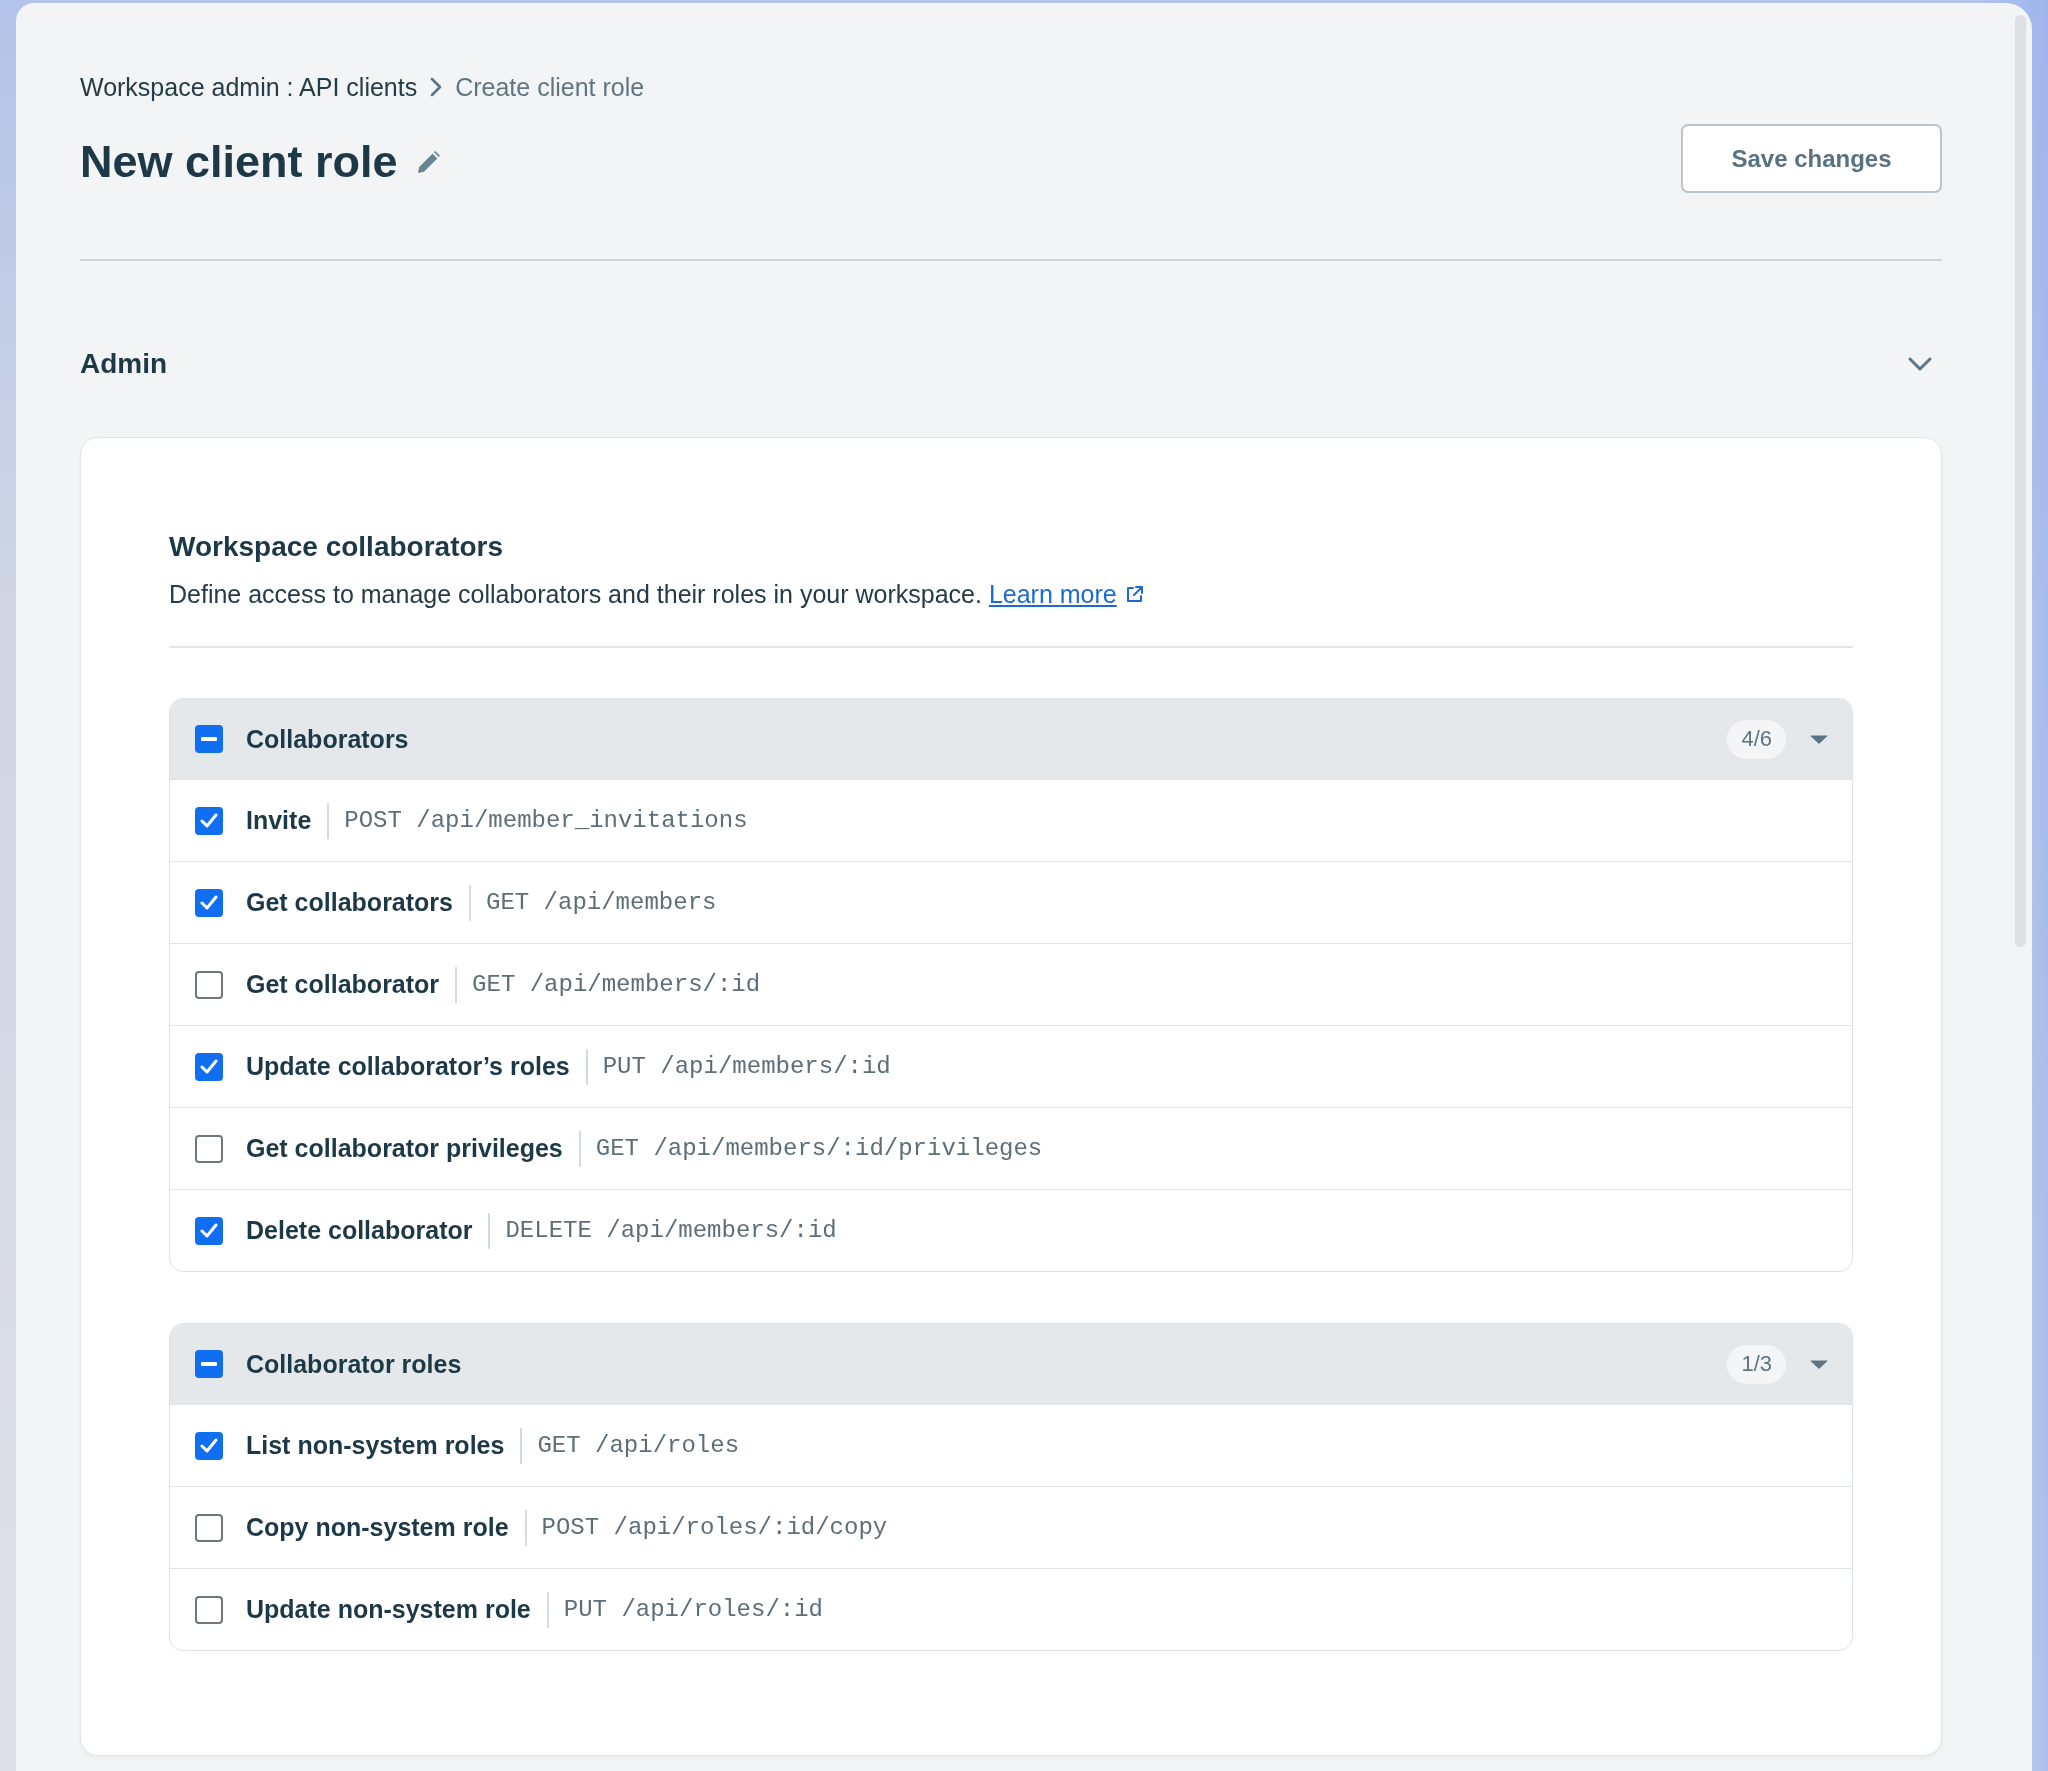 The image size is (2048, 1771). What do you see at coordinates (1756, 1364) in the screenshot?
I see `count-badge: 1/3` at bounding box center [1756, 1364].